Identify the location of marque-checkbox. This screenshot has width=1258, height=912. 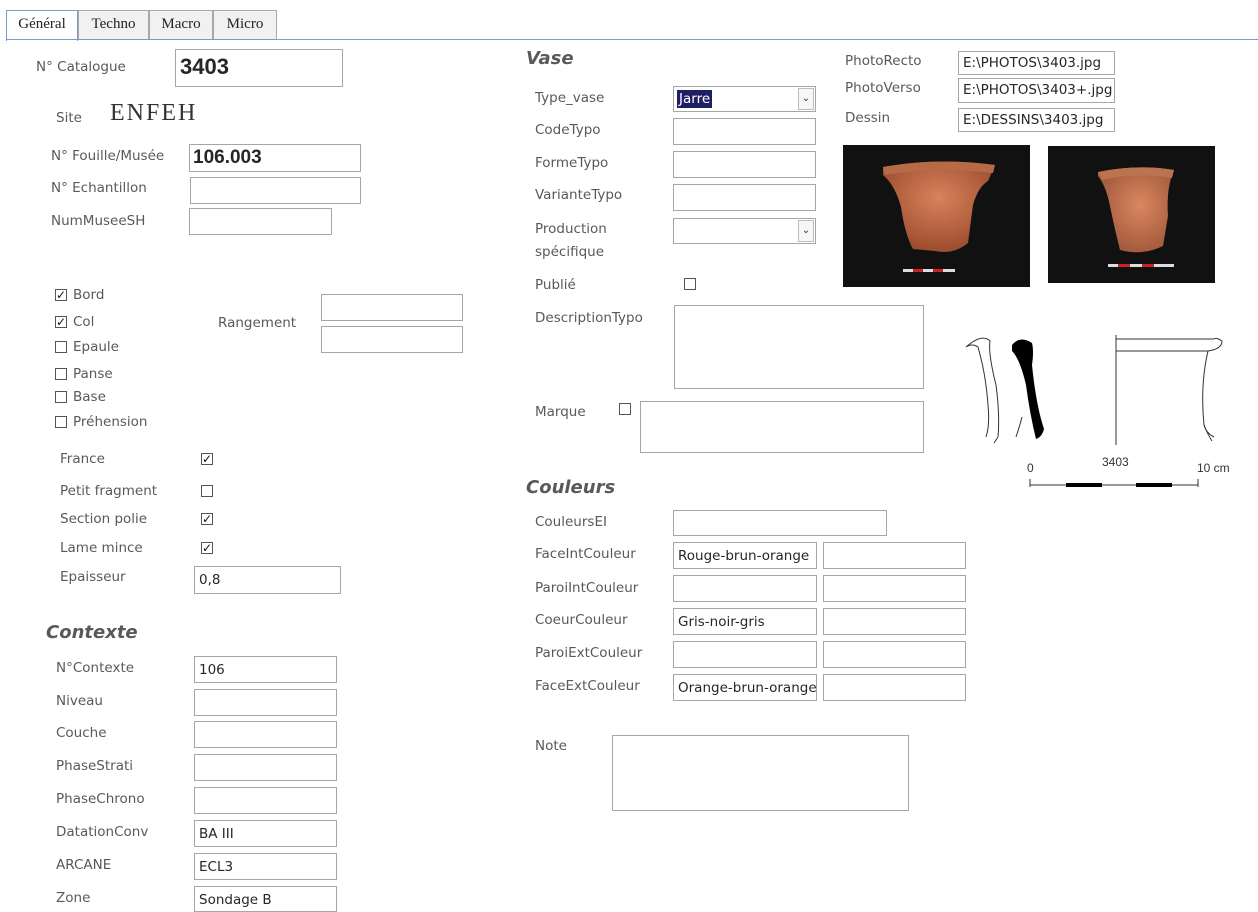
(625, 409).